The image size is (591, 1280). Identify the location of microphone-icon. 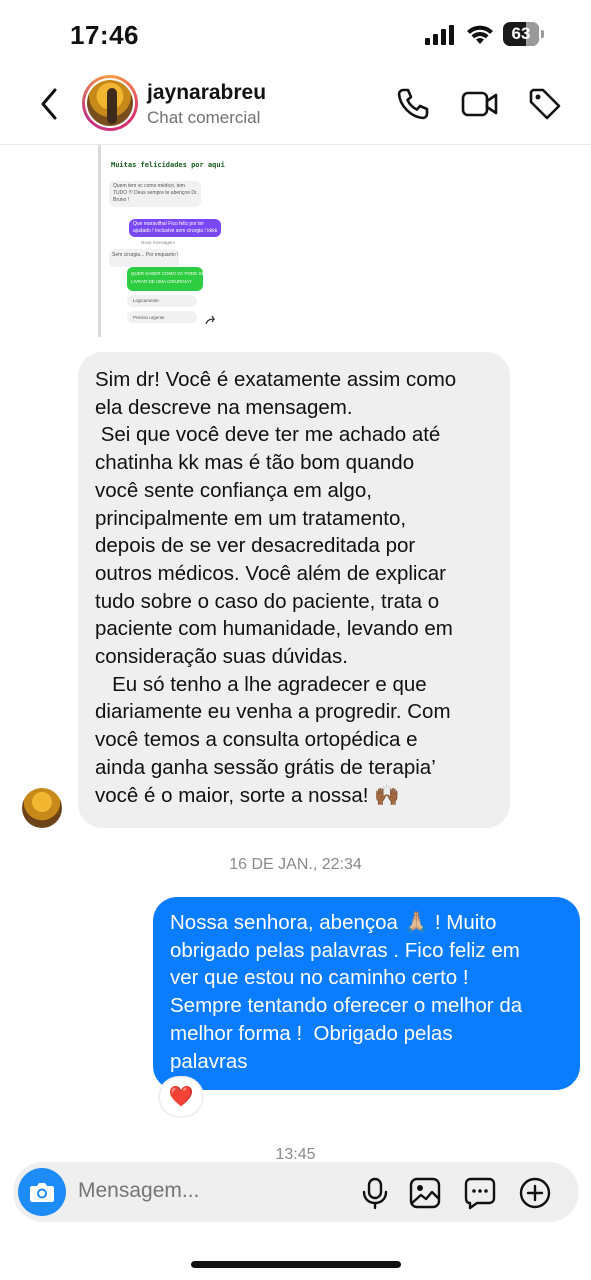
(375, 1193).